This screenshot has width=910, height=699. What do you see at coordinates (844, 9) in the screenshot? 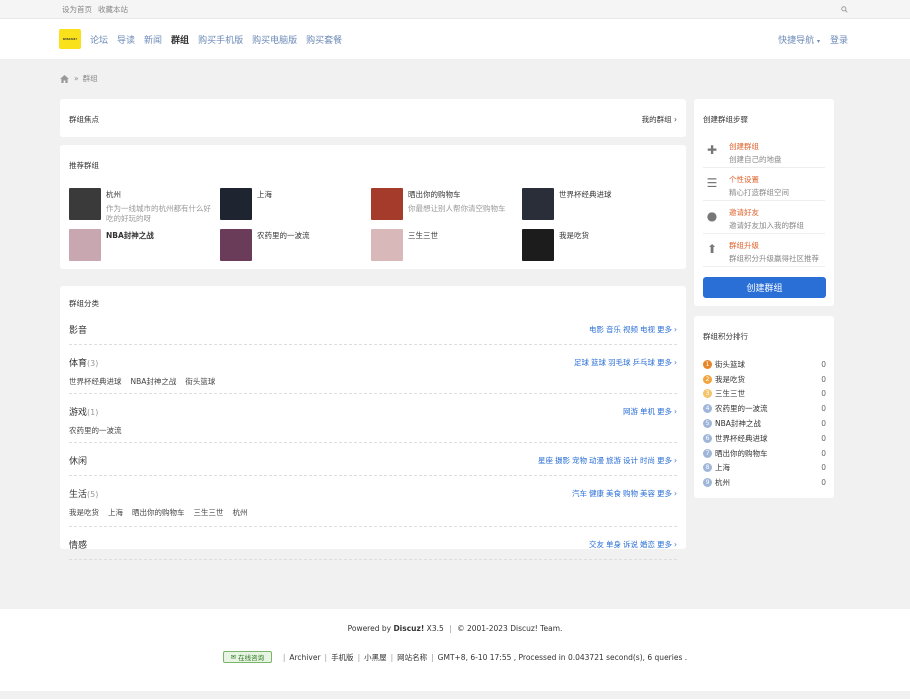
I see `search-icon` at bounding box center [844, 9].